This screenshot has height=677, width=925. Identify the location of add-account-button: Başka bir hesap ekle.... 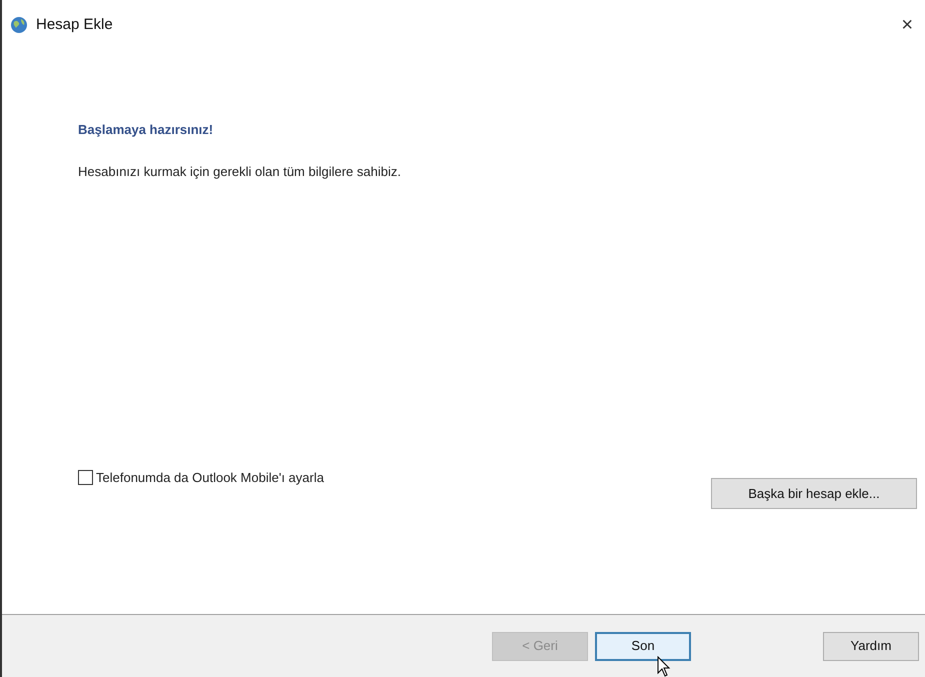
(814, 493).